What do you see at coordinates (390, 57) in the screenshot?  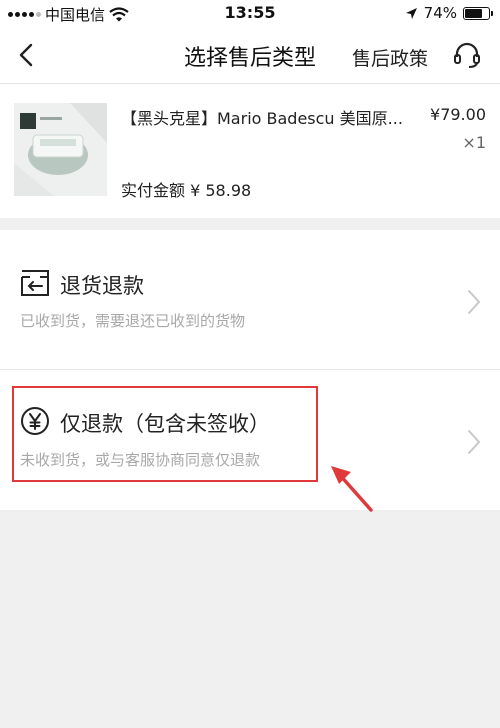 I see `after-sales-policy-link: 售后政策` at bounding box center [390, 57].